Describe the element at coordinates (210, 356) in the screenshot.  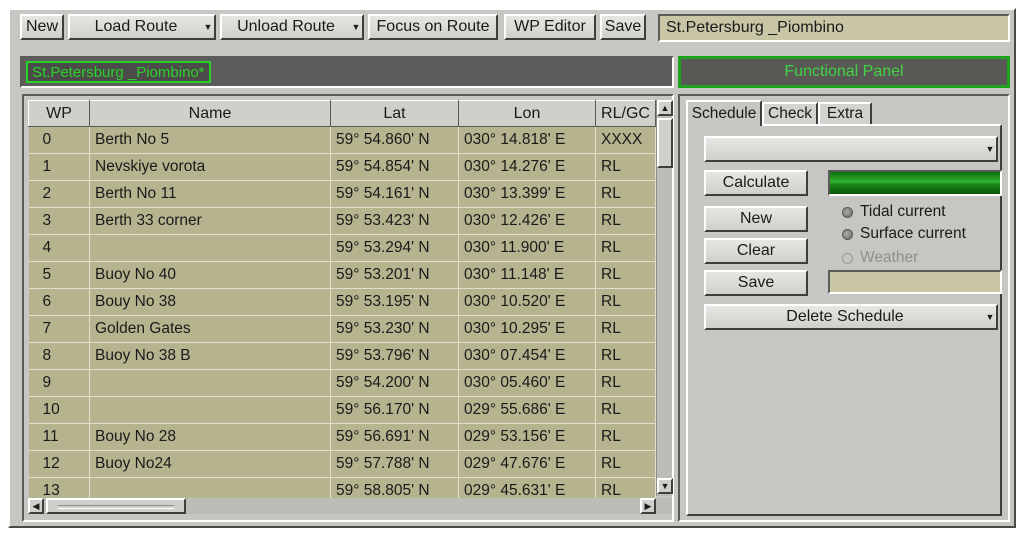
I see `name-cell: Buoy No 38 B` at that location.